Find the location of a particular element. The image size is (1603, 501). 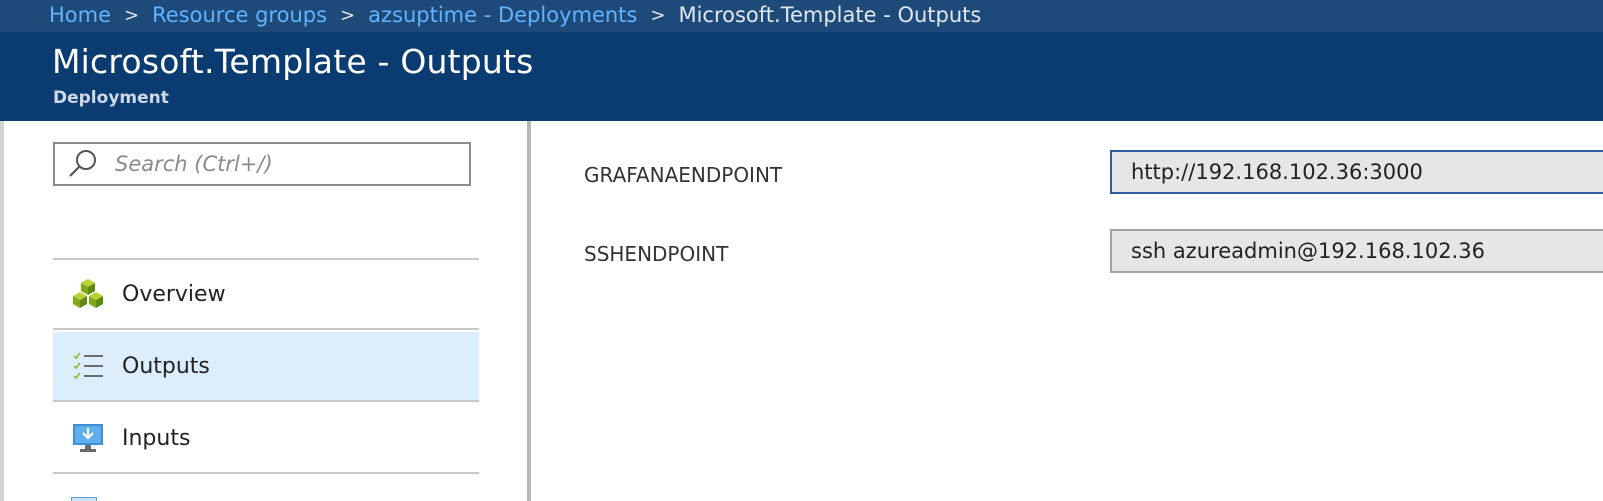

sidebar-item-outputs: Outputs is located at coordinates (266, 367).